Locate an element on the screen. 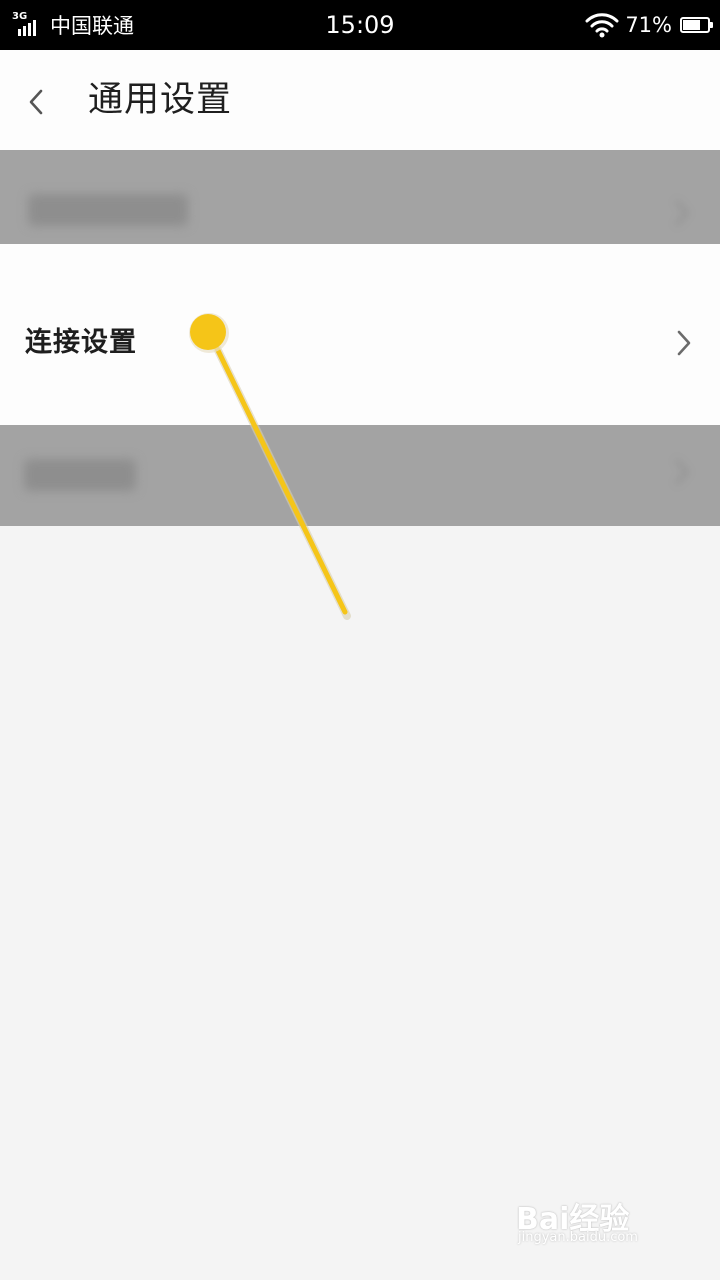 This screenshot has width=720, height=1280. back-button is located at coordinates (36, 102).